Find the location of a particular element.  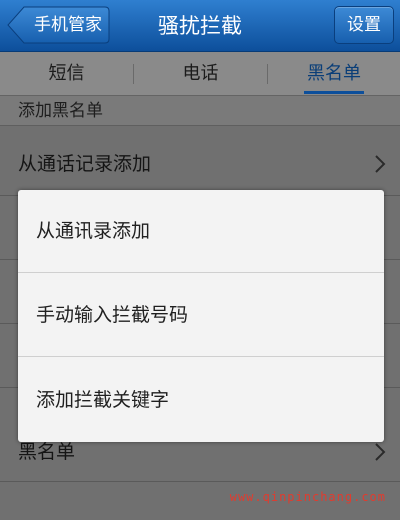

menu-item-manual-input: 手动输入拦截号码 is located at coordinates (201, 315).